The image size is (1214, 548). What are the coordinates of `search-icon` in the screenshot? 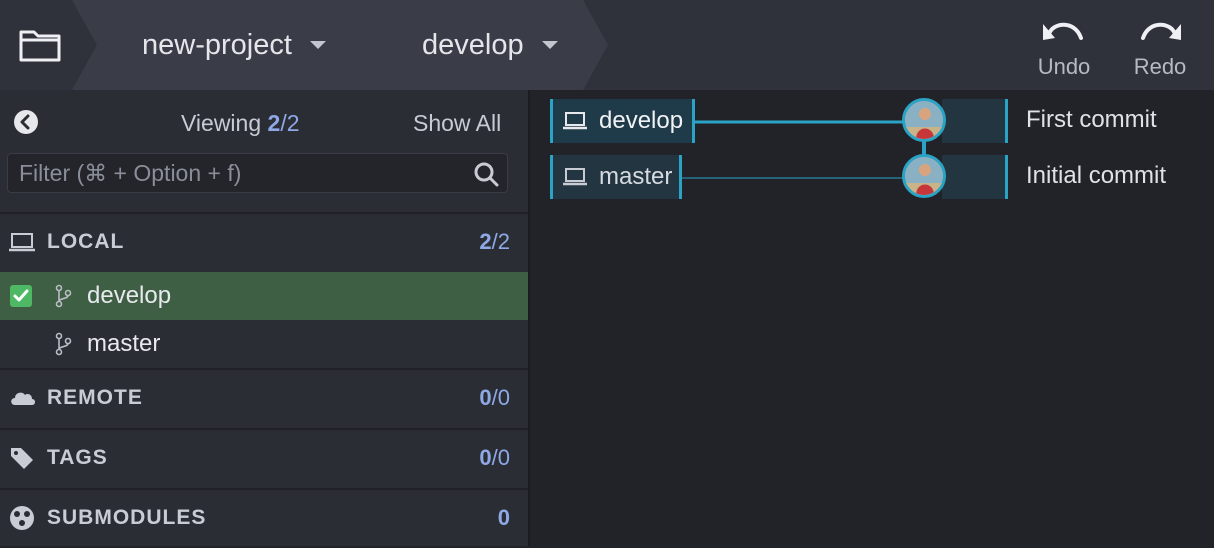 It's located at (486, 174).